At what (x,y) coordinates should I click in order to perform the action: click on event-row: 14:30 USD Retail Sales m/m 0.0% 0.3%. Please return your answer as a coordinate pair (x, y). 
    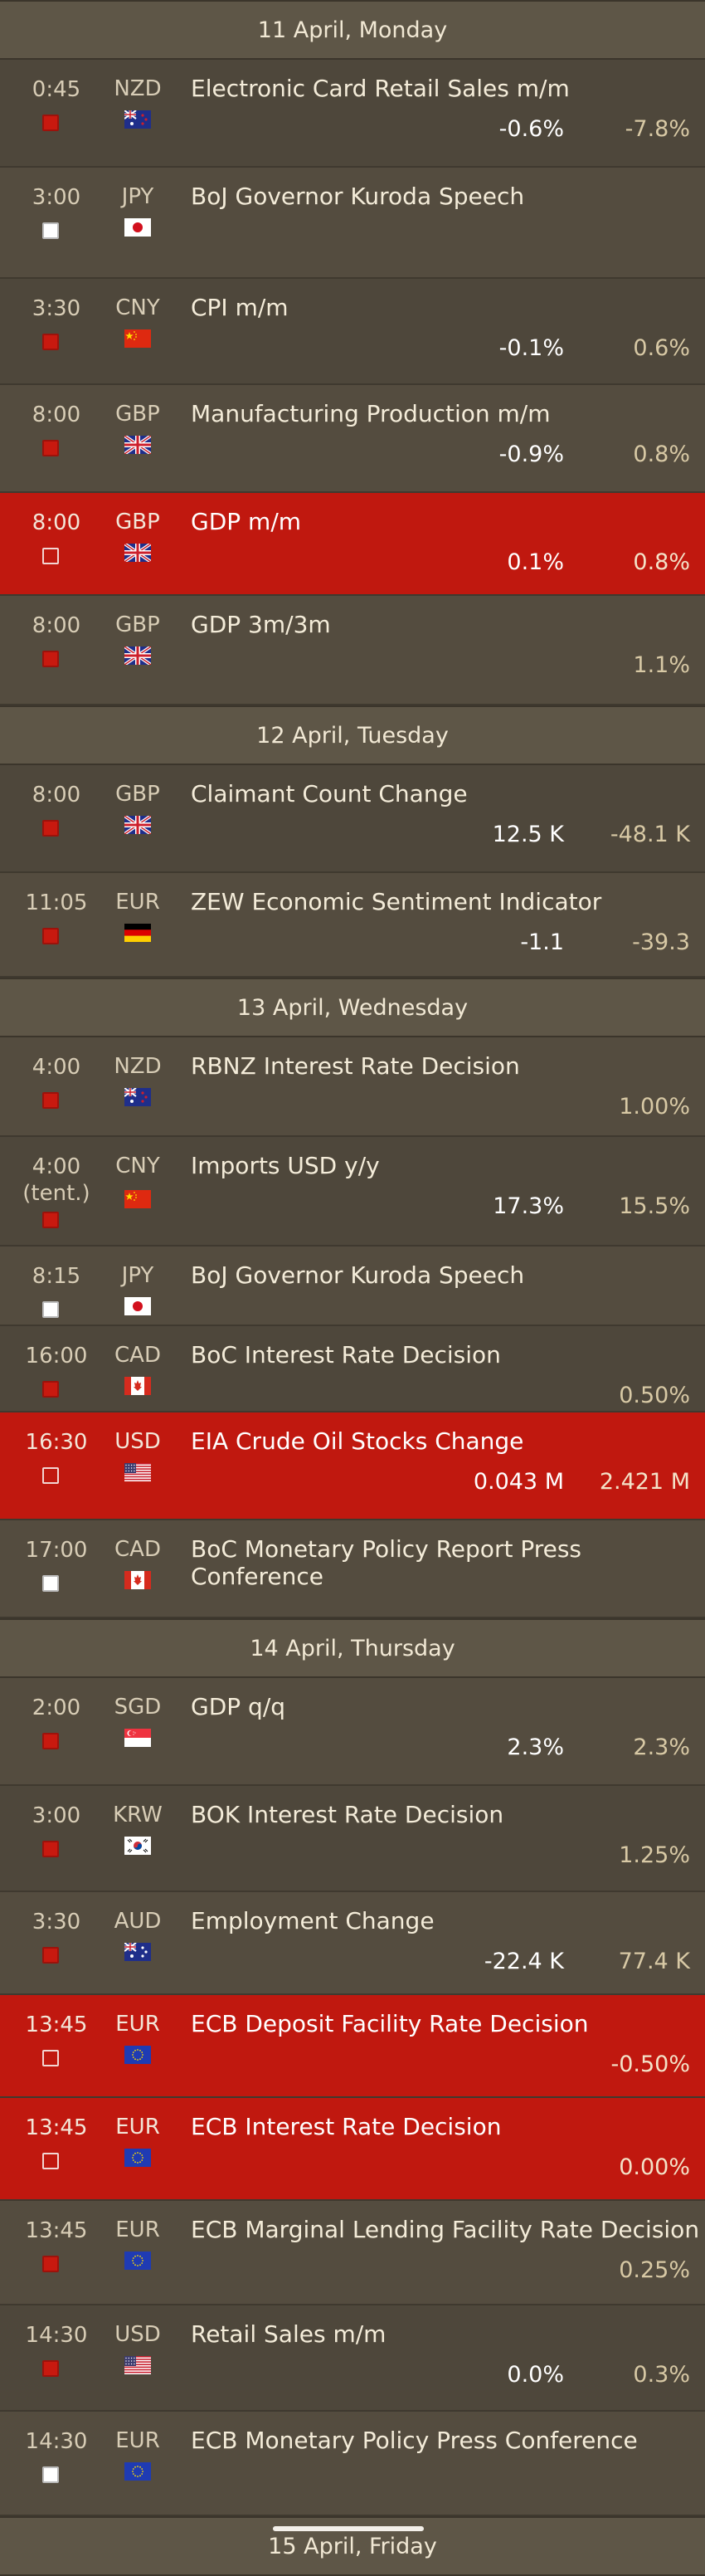
    Looking at the image, I should click on (352, 2359).